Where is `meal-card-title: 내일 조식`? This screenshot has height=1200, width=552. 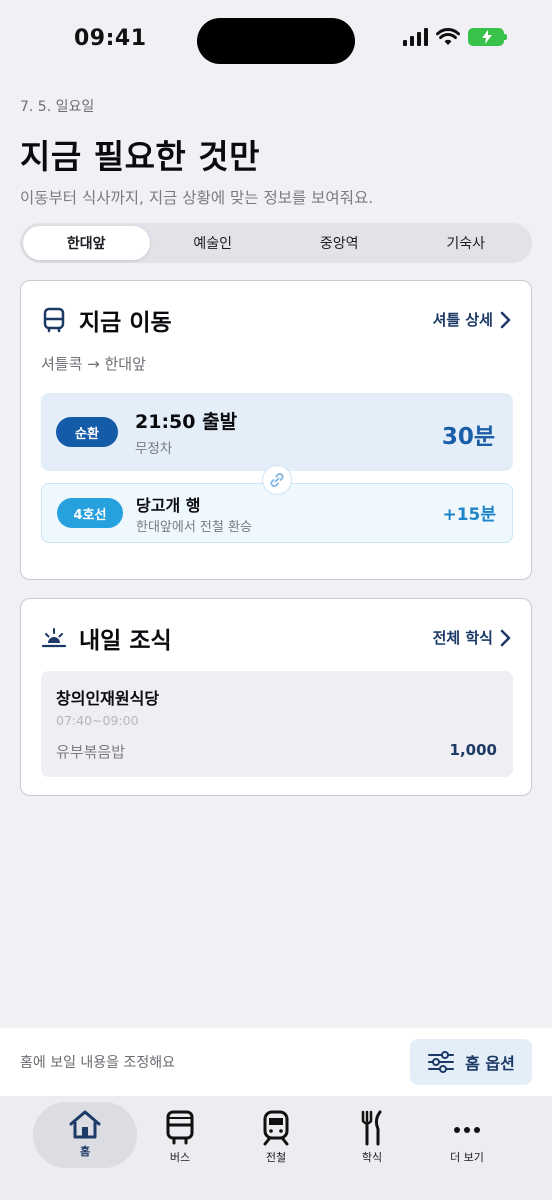
meal-card-title: 내일 조식 is located at coordinates (125, 641).